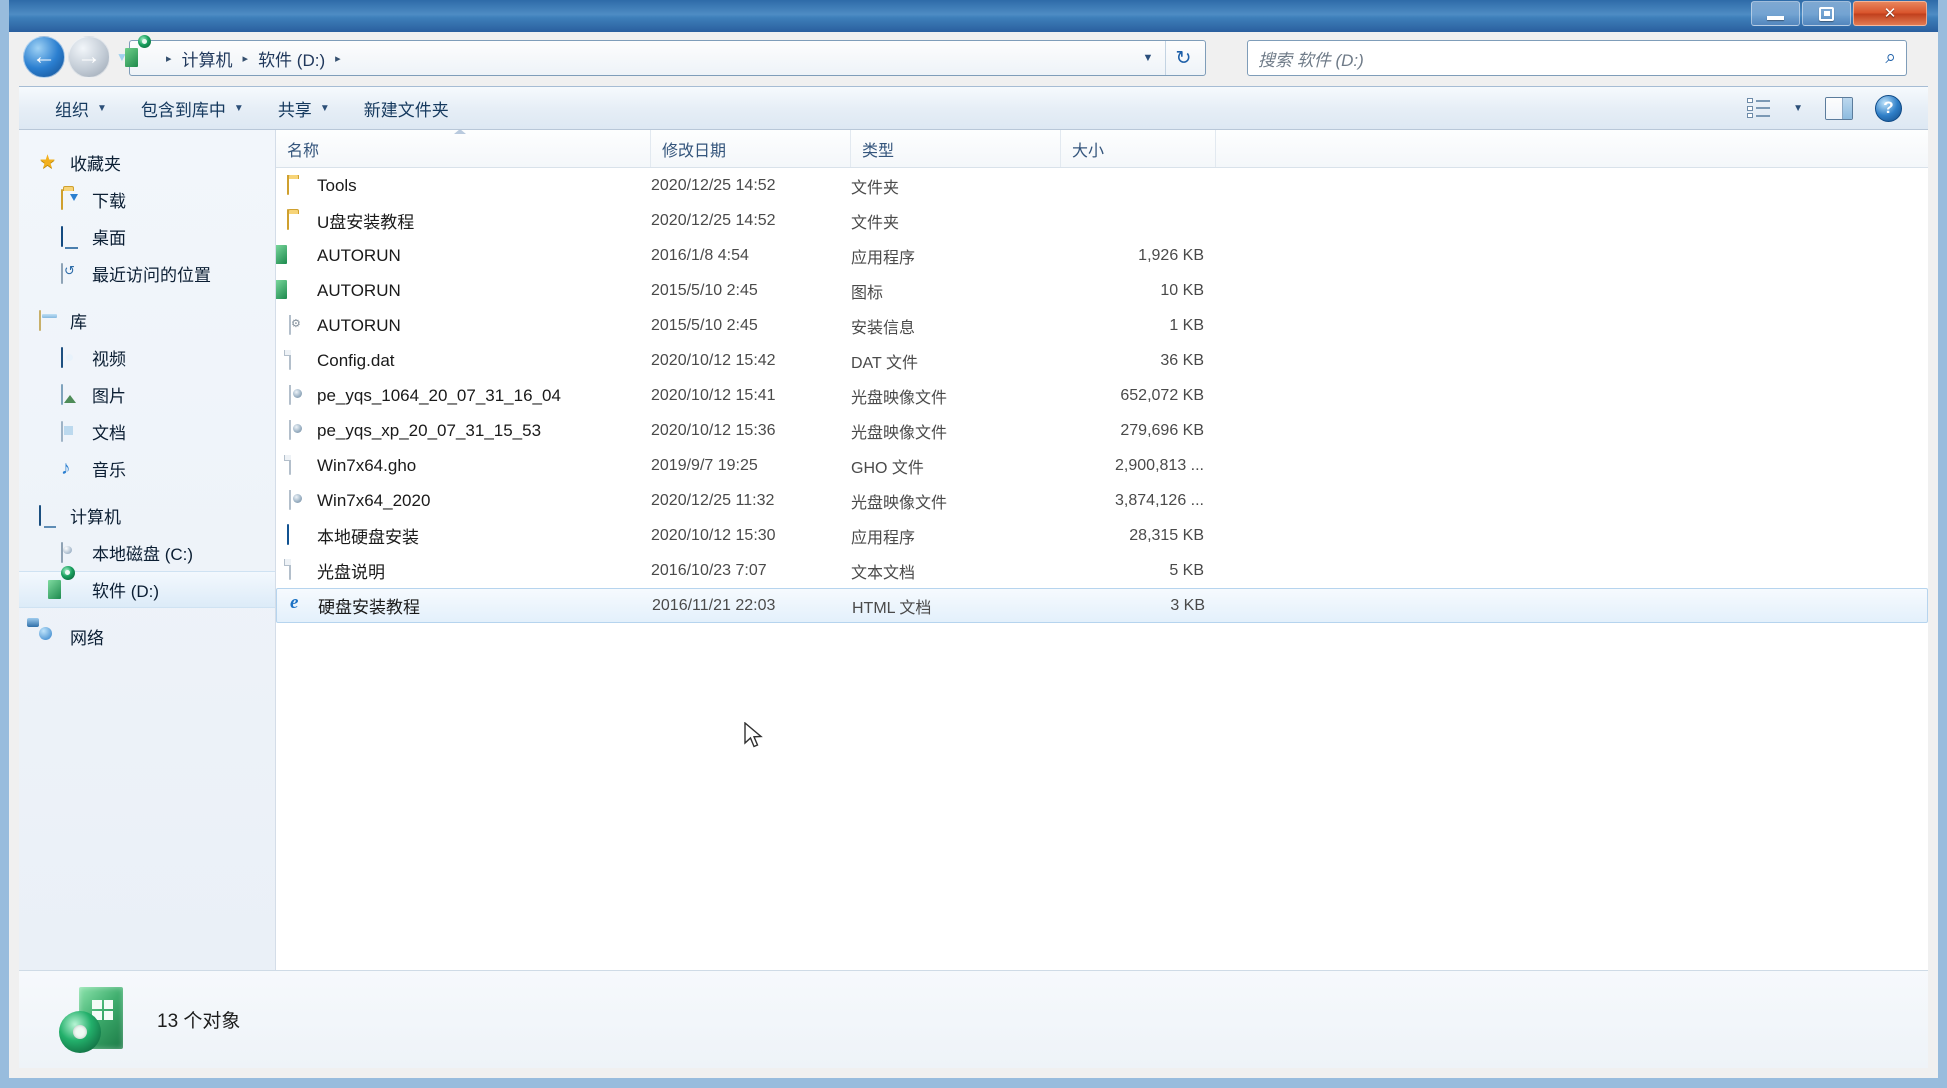  Describe the element at coordinates (751, 148) in the screenshot. I see `column-header-date-modified: 修改日期` at that location.